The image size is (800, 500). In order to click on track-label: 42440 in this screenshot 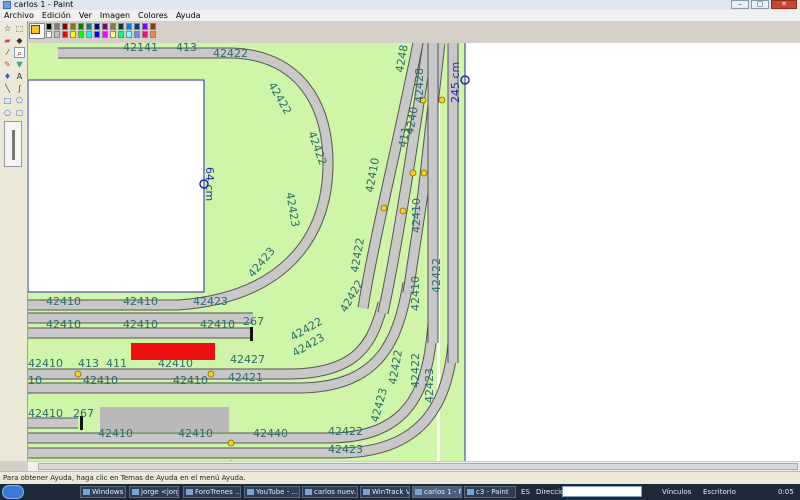, I will do `click(270, 433)`.